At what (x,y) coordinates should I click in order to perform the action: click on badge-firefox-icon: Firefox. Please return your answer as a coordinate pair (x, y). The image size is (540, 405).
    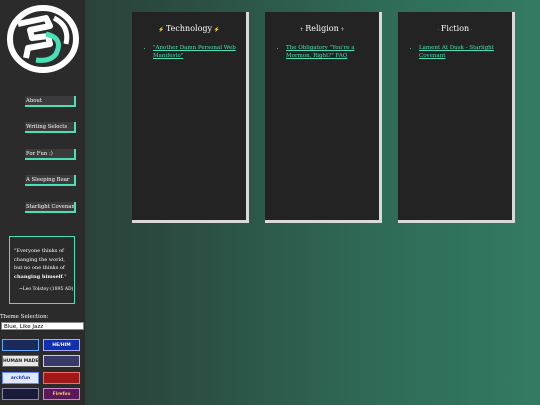
    Looking at the image, I should click on (61, 394).